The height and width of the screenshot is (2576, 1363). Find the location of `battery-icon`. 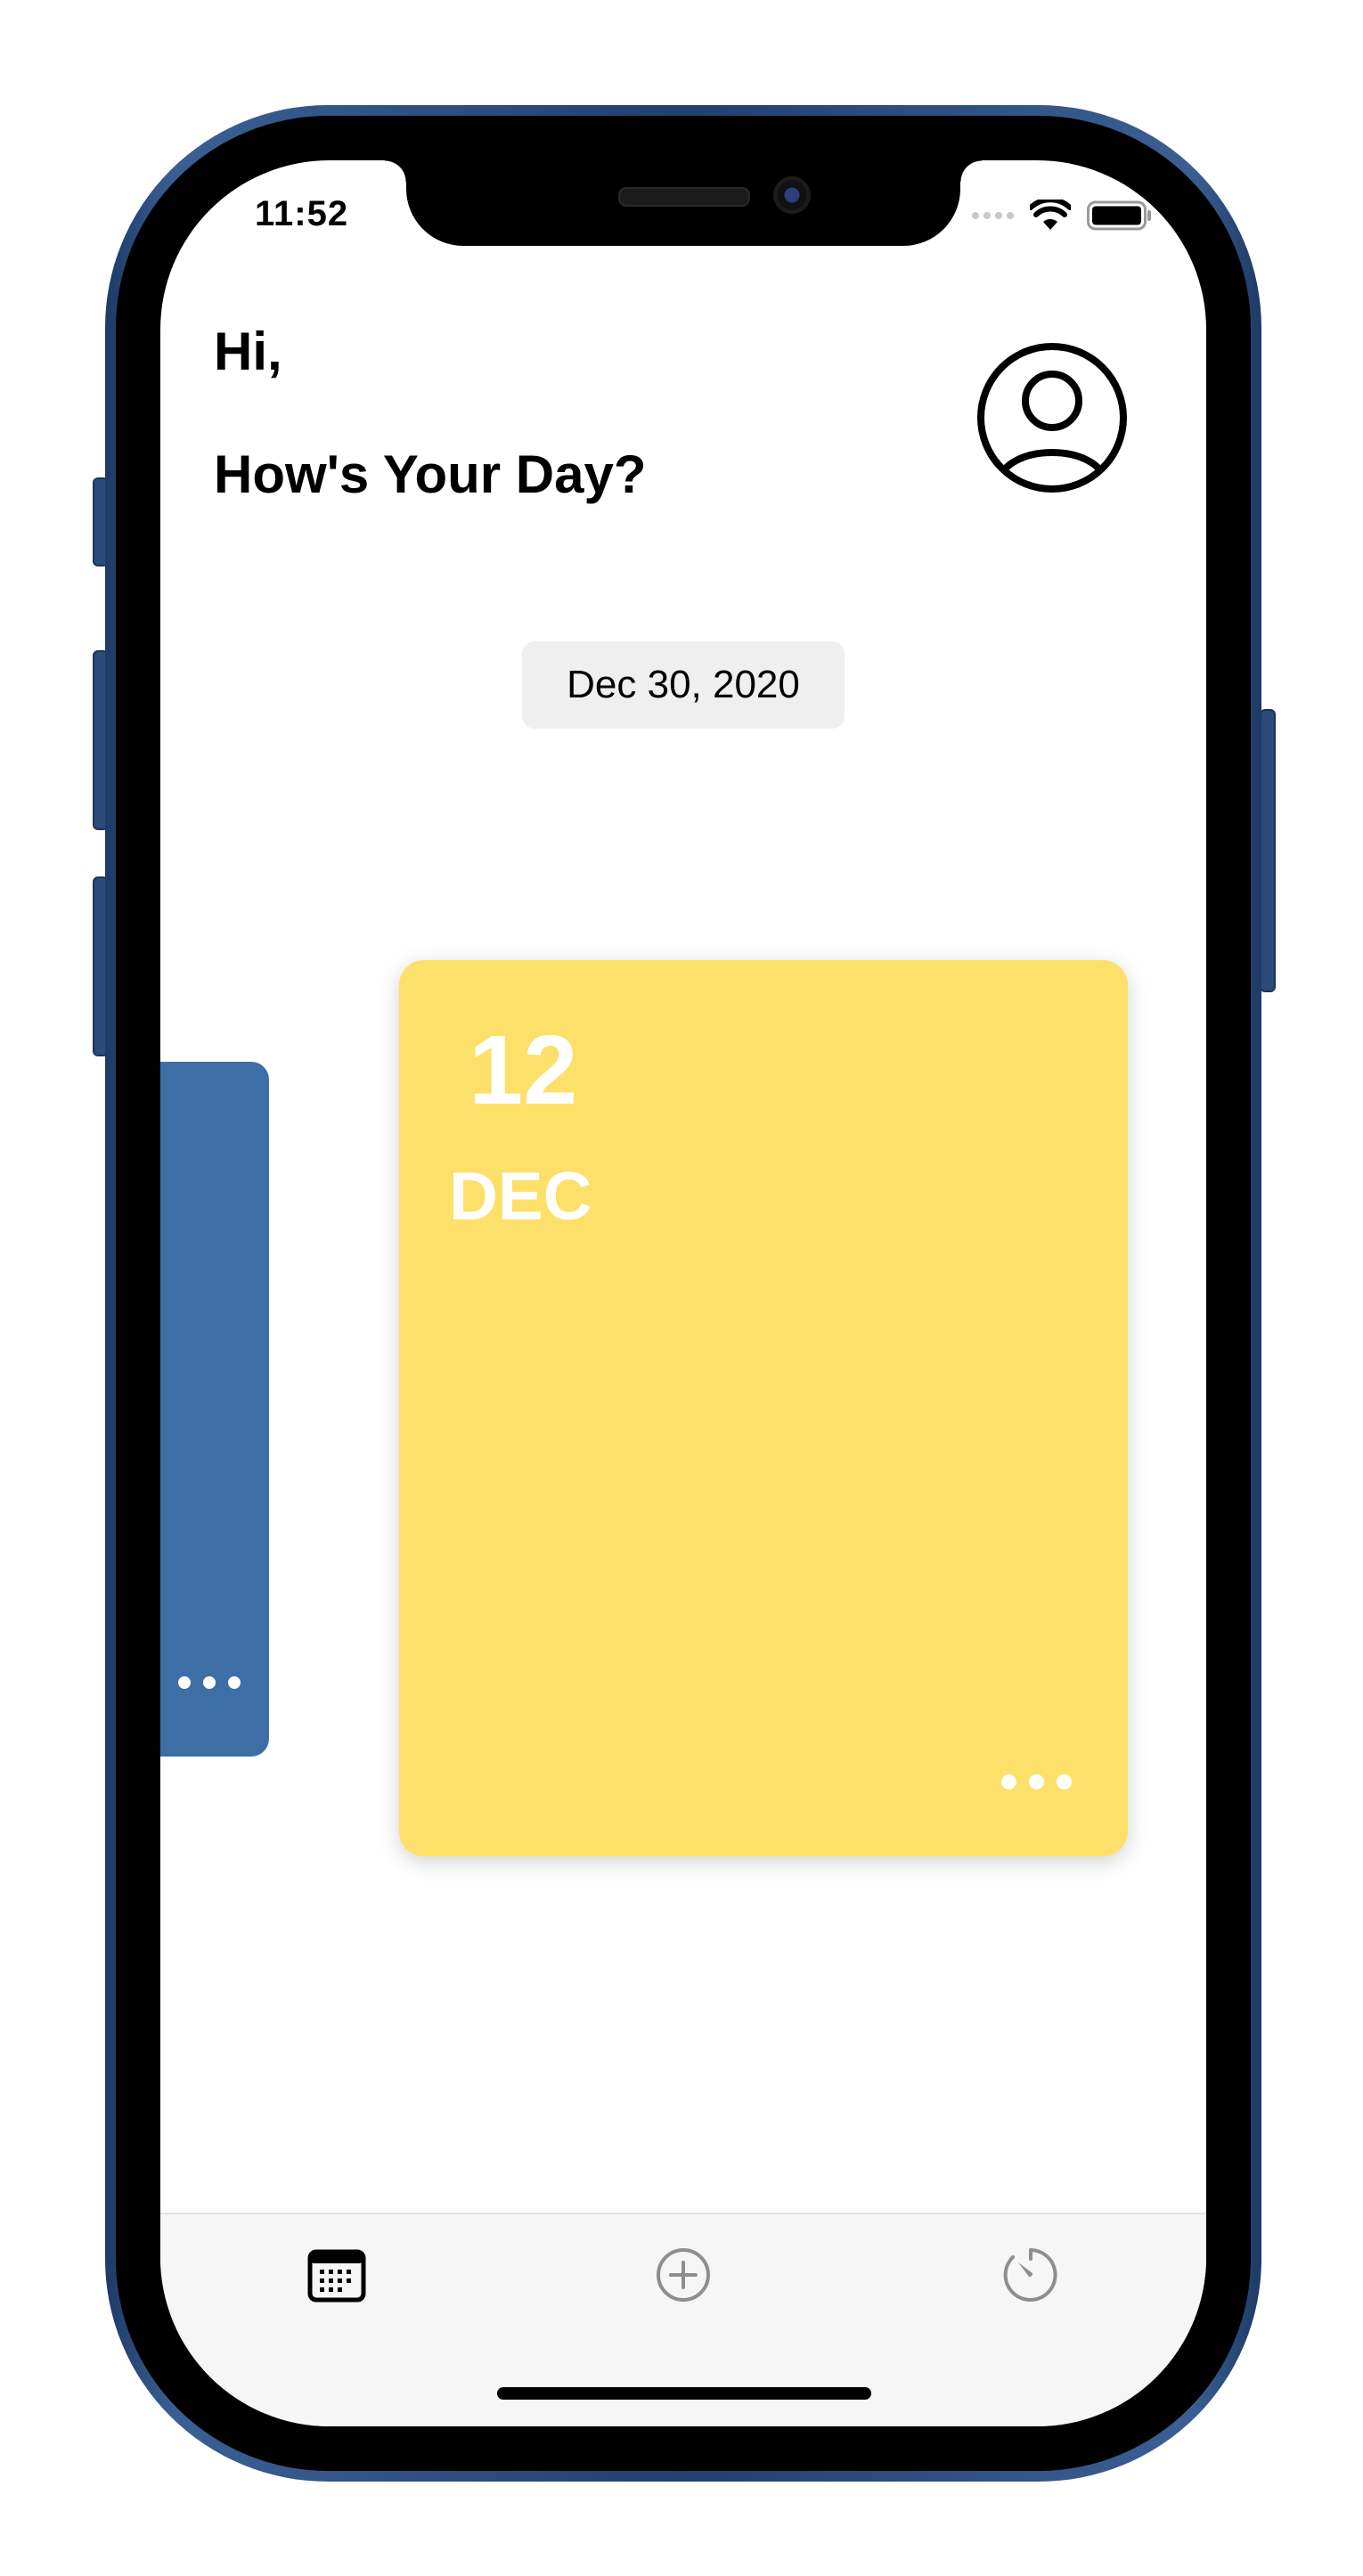

battery-icon is located at coordinates (1119, 215).